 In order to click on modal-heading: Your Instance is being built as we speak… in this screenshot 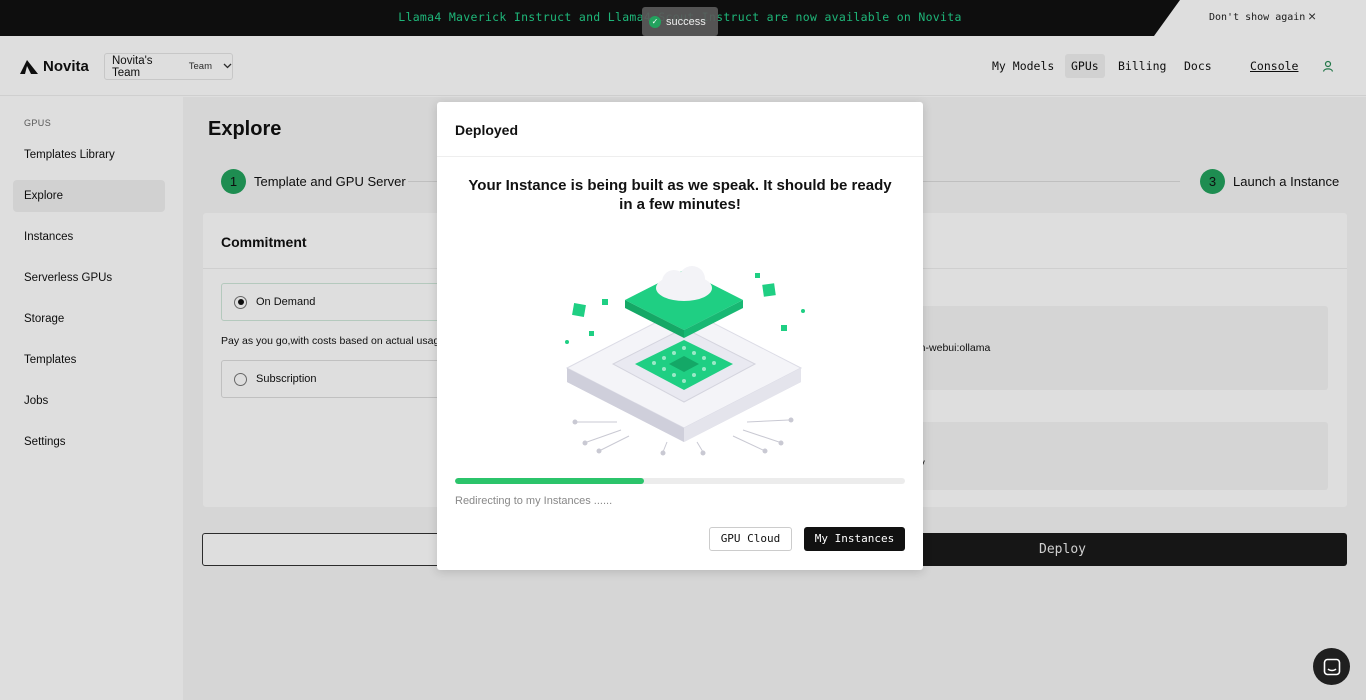, I will do `click(680, 195)`.